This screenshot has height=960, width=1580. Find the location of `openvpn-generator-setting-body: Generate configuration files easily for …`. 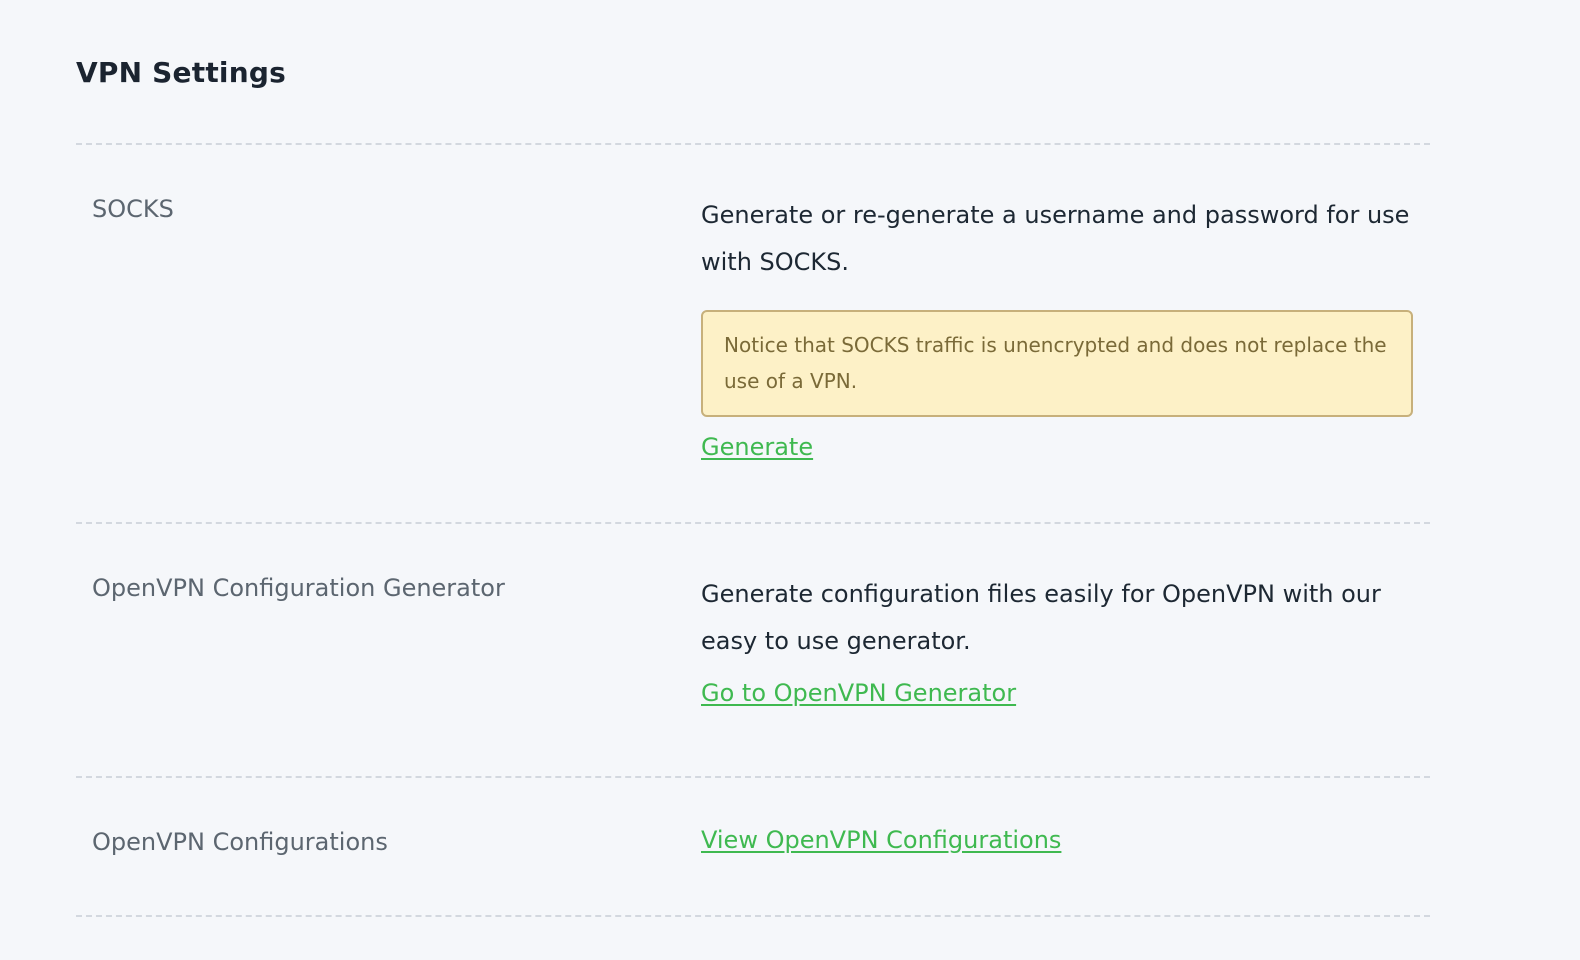

openvpn-generator-setting-body: Generate configuration files easily for … is located at coordinates (1057, 639).